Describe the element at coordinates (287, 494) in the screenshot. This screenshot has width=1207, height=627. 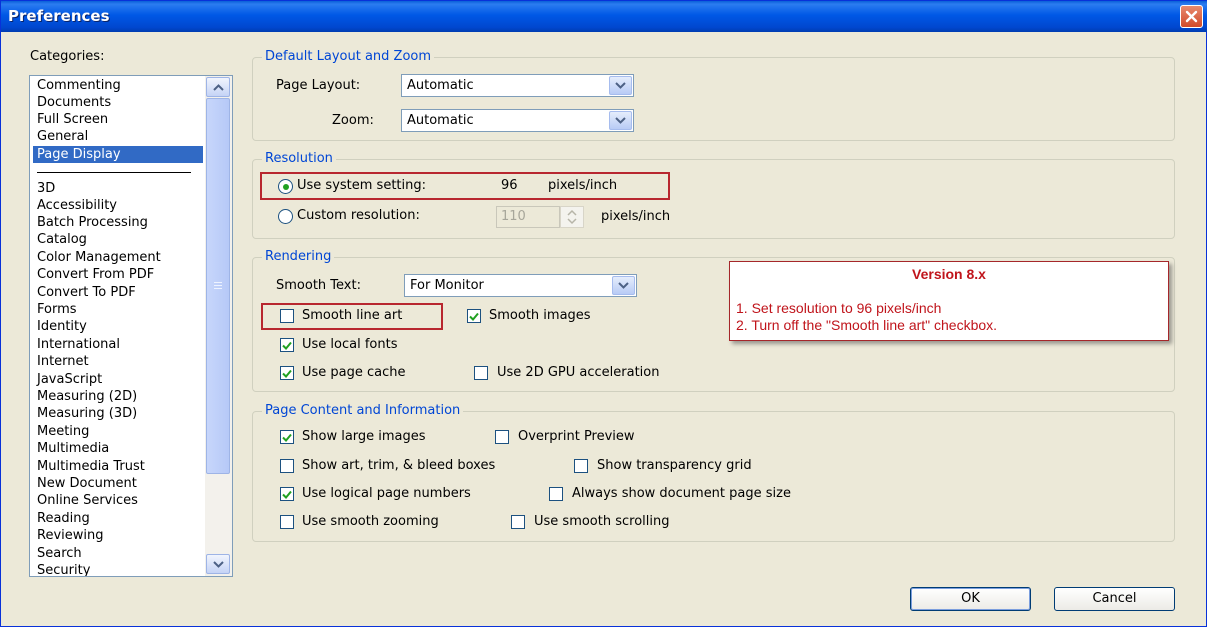
I see `logical-pages-checkbox` at that location.